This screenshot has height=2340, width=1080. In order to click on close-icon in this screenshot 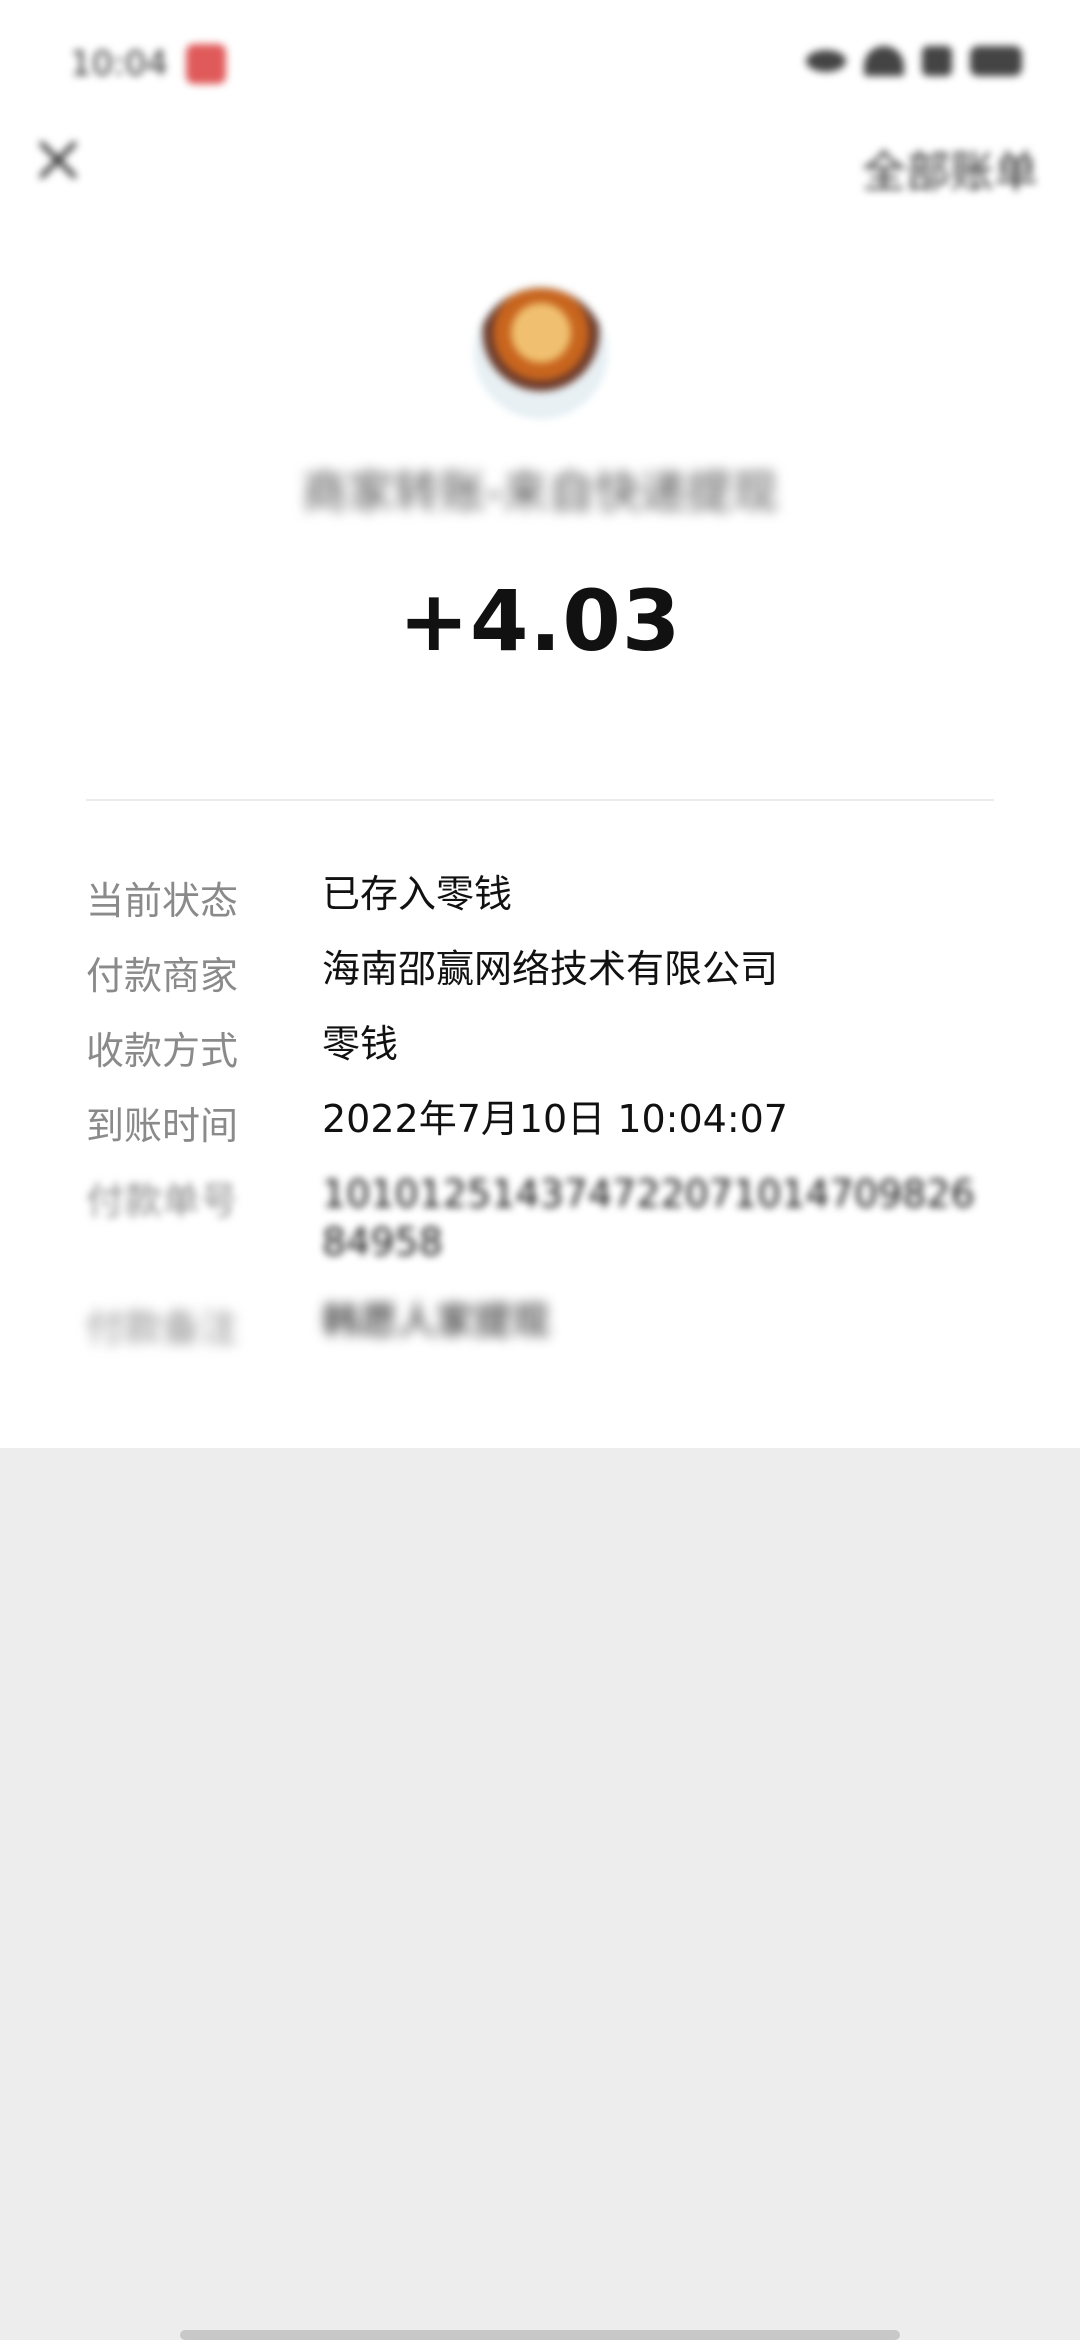, I will do `click(58, 160)`.